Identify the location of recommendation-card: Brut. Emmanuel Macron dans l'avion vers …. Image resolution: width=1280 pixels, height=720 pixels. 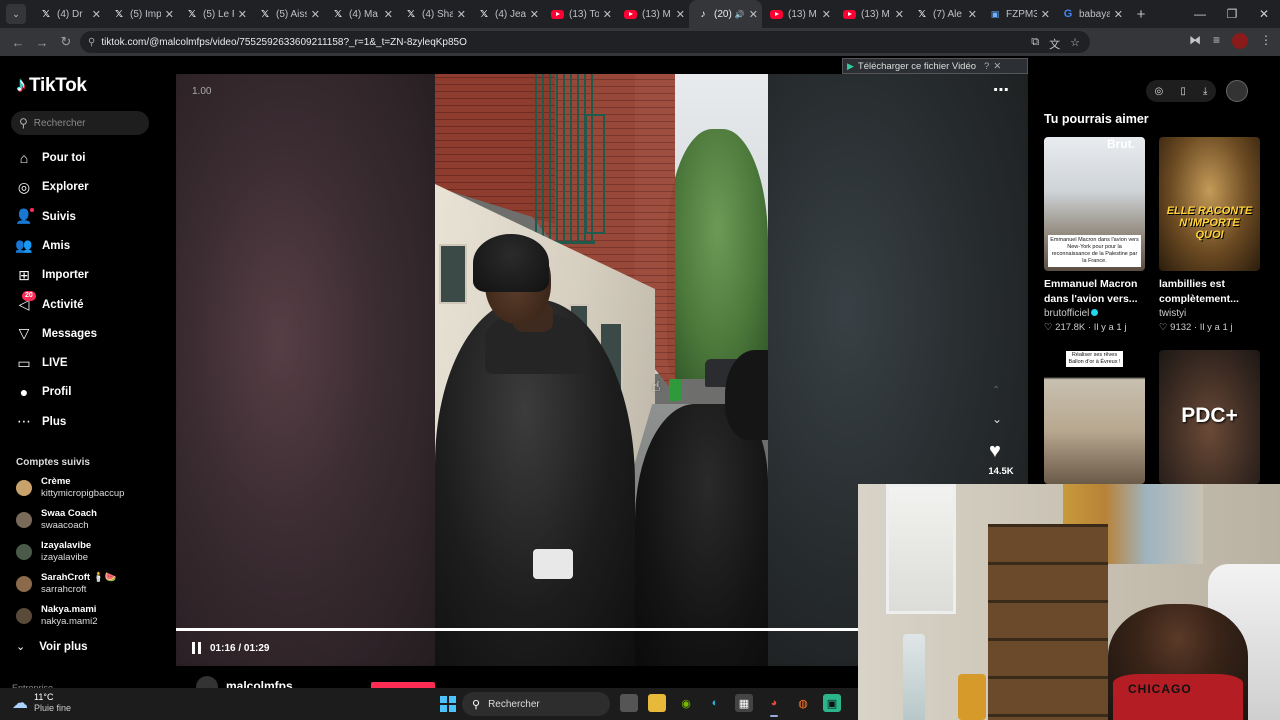
(1094, 235).